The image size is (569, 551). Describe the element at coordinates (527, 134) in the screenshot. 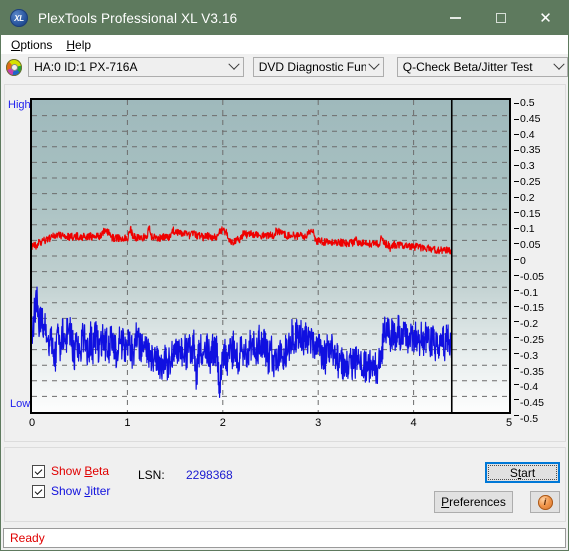

I see `y-axis-tick: 0.4` at that location.